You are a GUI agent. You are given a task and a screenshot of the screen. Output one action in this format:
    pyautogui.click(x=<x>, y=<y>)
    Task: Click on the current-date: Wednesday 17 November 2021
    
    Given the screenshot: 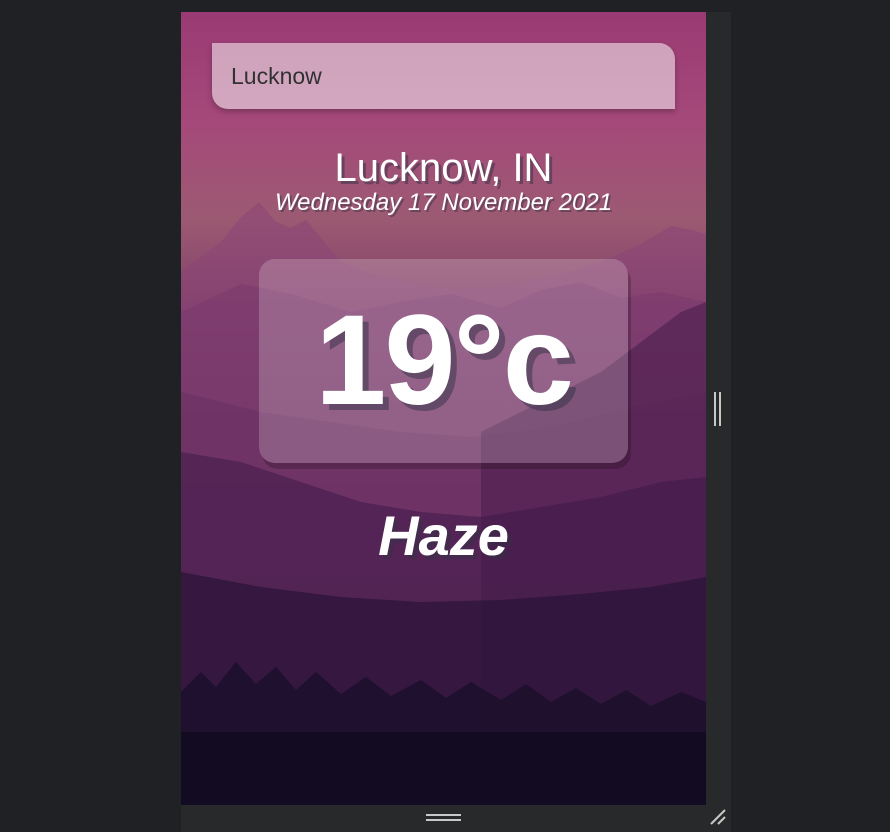 What is the action you would take?
    pyautogui.click(x=443, y=202)
    